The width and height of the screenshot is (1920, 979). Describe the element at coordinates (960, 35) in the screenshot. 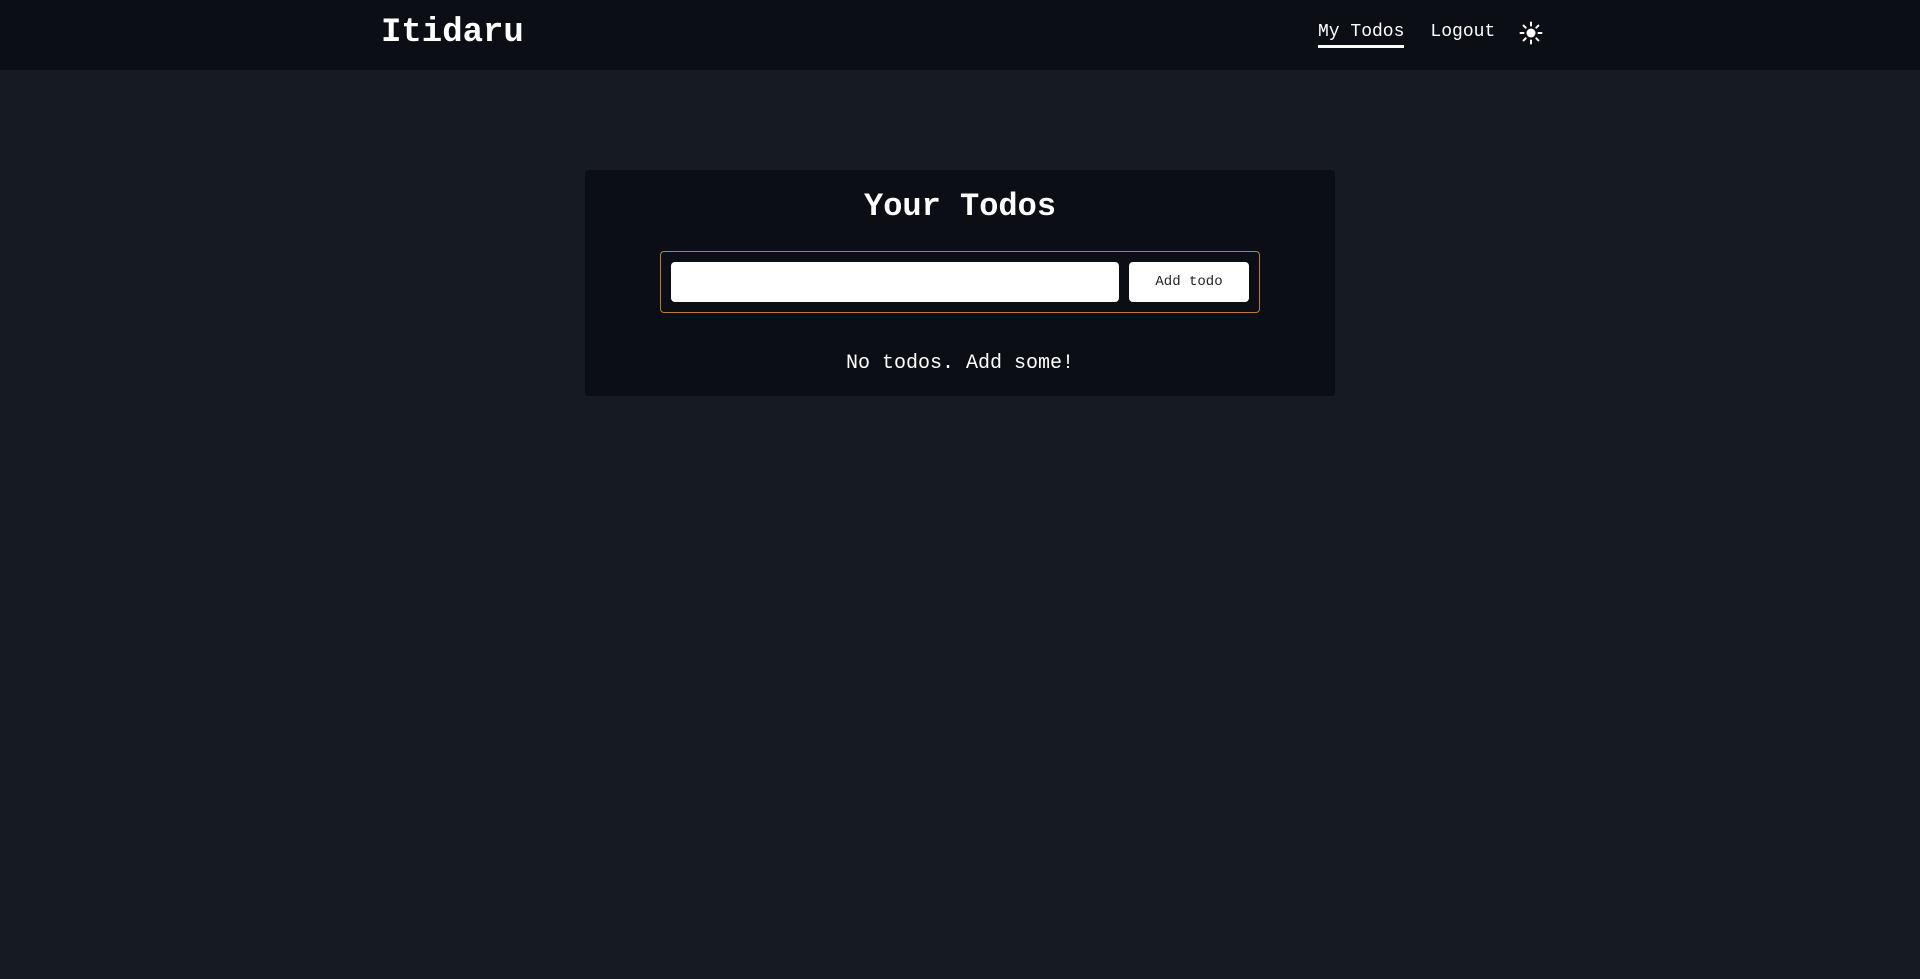

I see `navbar: Itidaru My Todos Logout` at that location.